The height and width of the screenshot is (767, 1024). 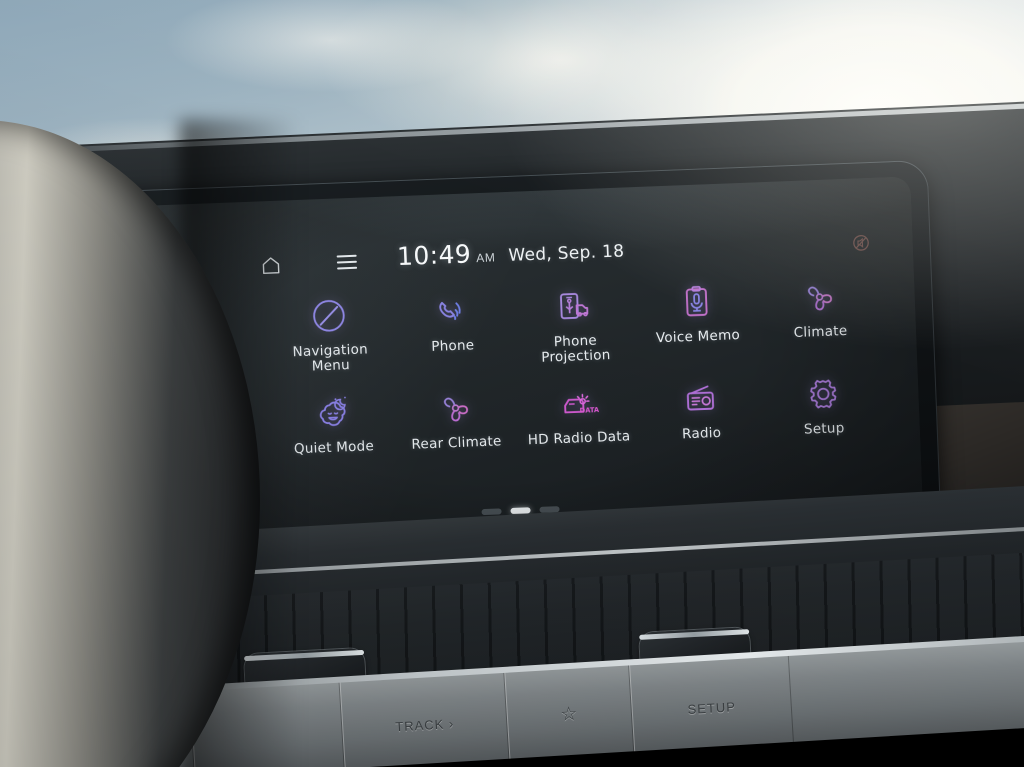 What do you see at coordinates (329, 316) in the screenshot?
I see `compass-icon` at bounding box center [329, 316].